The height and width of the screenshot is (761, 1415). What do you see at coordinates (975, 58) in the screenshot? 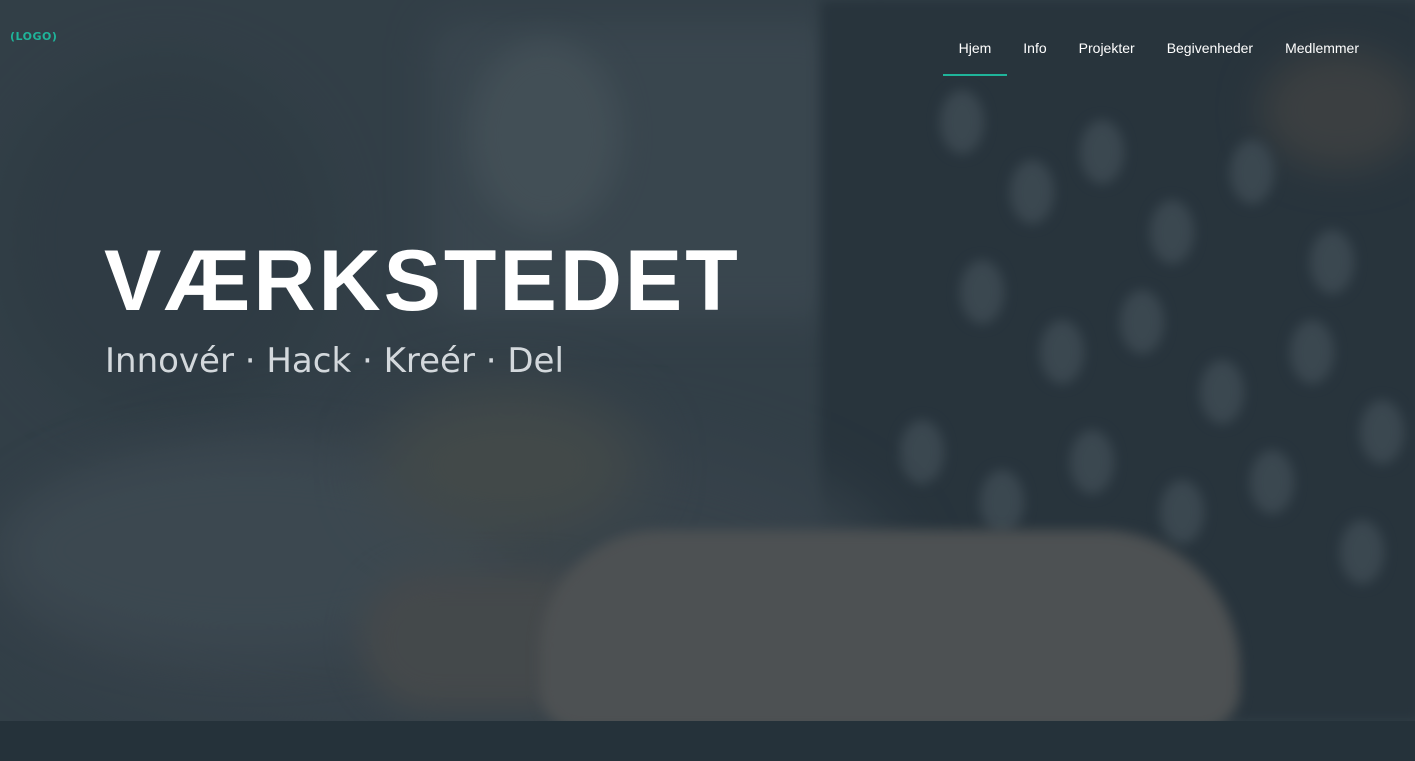
I see `nav-item-hjem: Hjem` at bounding box center [975, 58].